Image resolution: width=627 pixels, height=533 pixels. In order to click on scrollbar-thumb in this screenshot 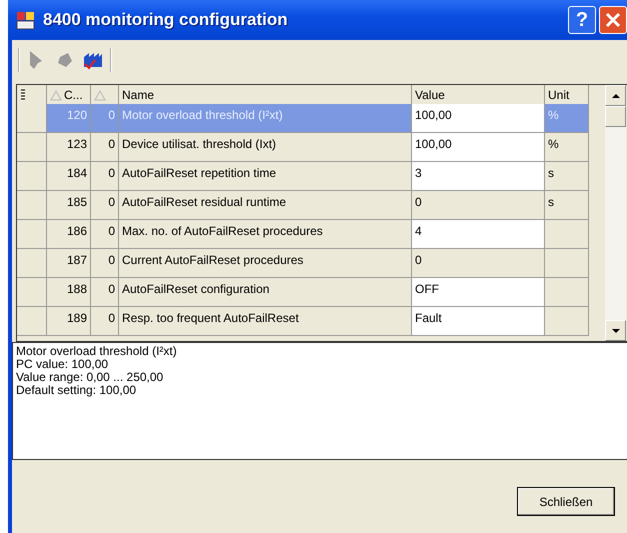, I will do `click(615, 116)`.